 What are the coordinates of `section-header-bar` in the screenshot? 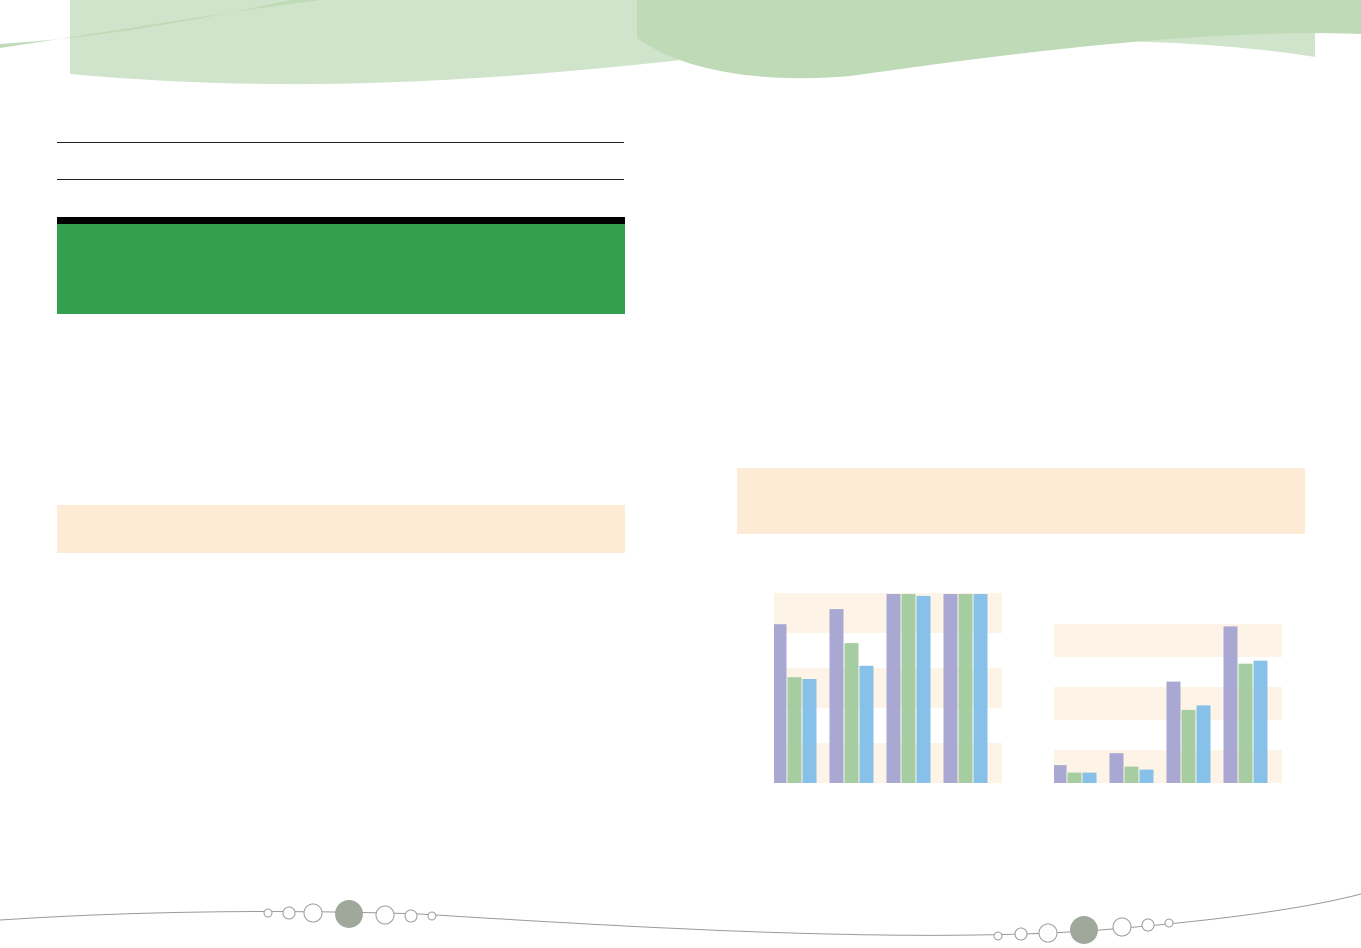 It's located at (341, 220).